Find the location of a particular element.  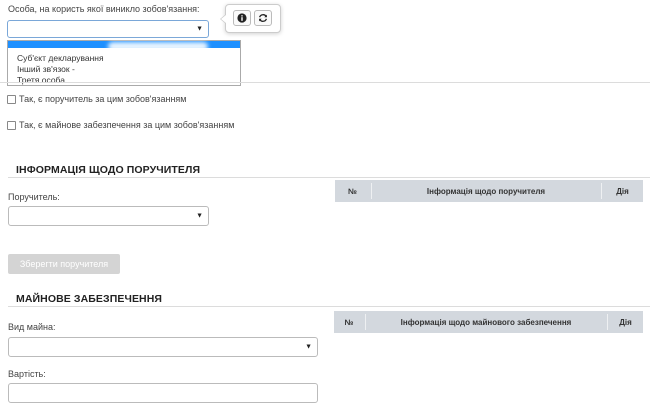

info-icon is located at coordinates (242, 18).